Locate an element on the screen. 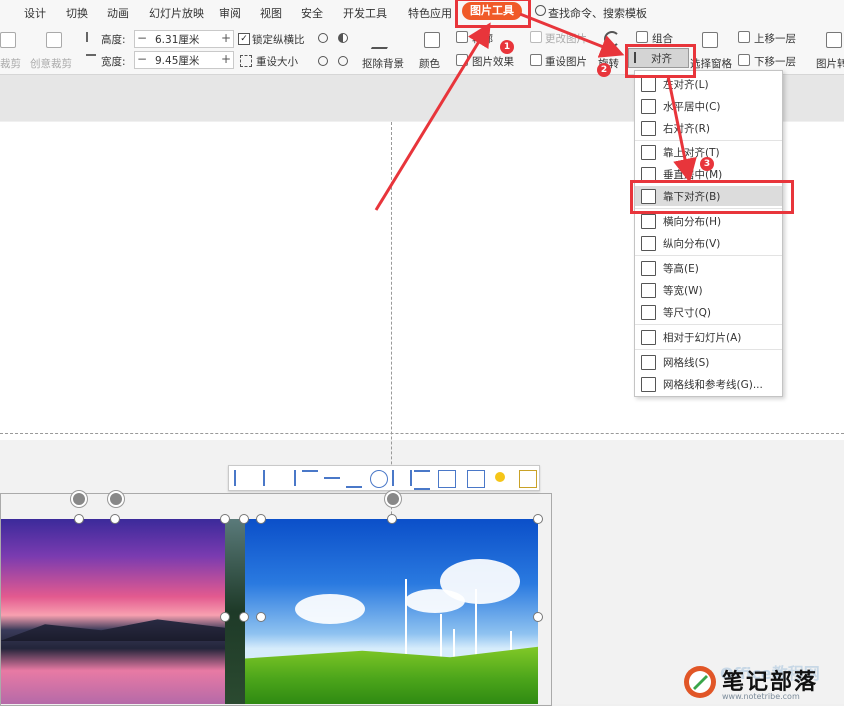 The height and width of the screenshot is (706, 844). callout-badge-3: 3 is located at coordinates (707, 164).